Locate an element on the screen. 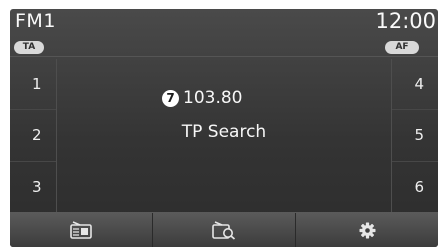 This screenshot has width=440, height=249. preset-4-button: 4 is located at coordinates (415, 85).